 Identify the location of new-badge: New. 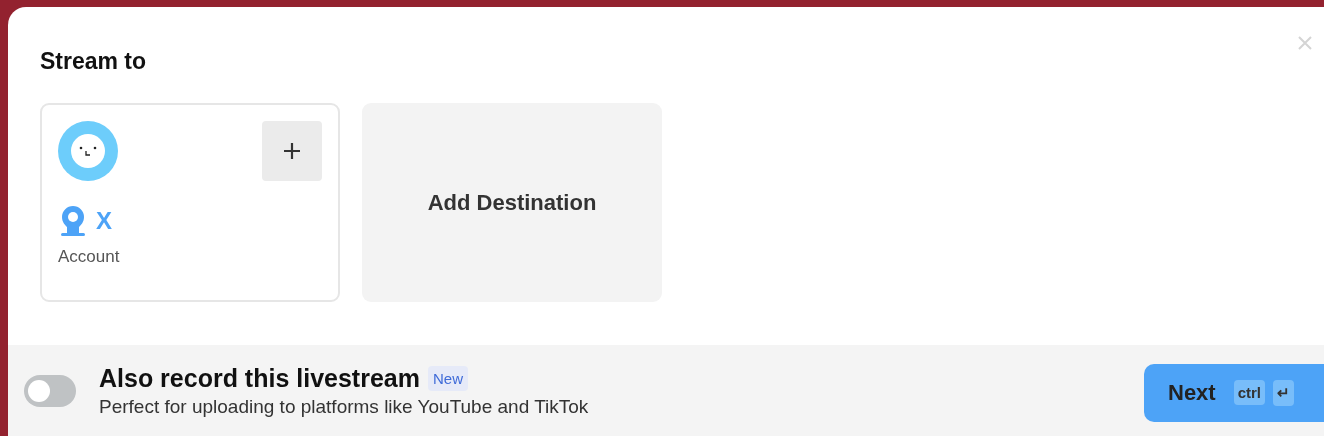
(447, 378).